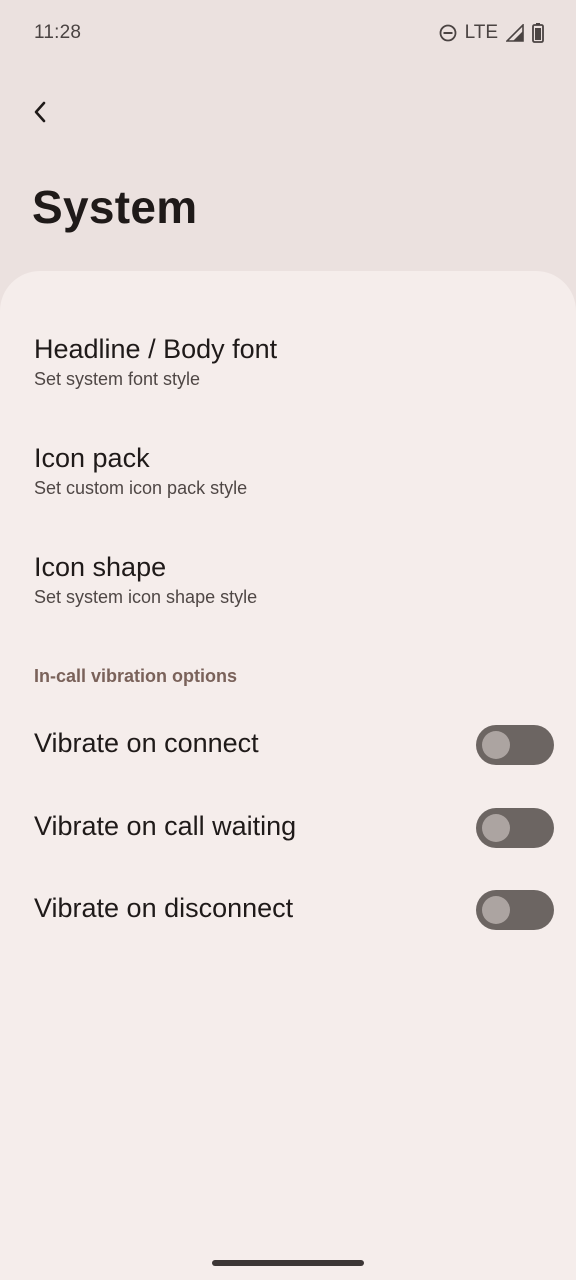  I want to click on switch-row-vibrate-call-waiting: Vibrate on call waiting, so click(288, 829).